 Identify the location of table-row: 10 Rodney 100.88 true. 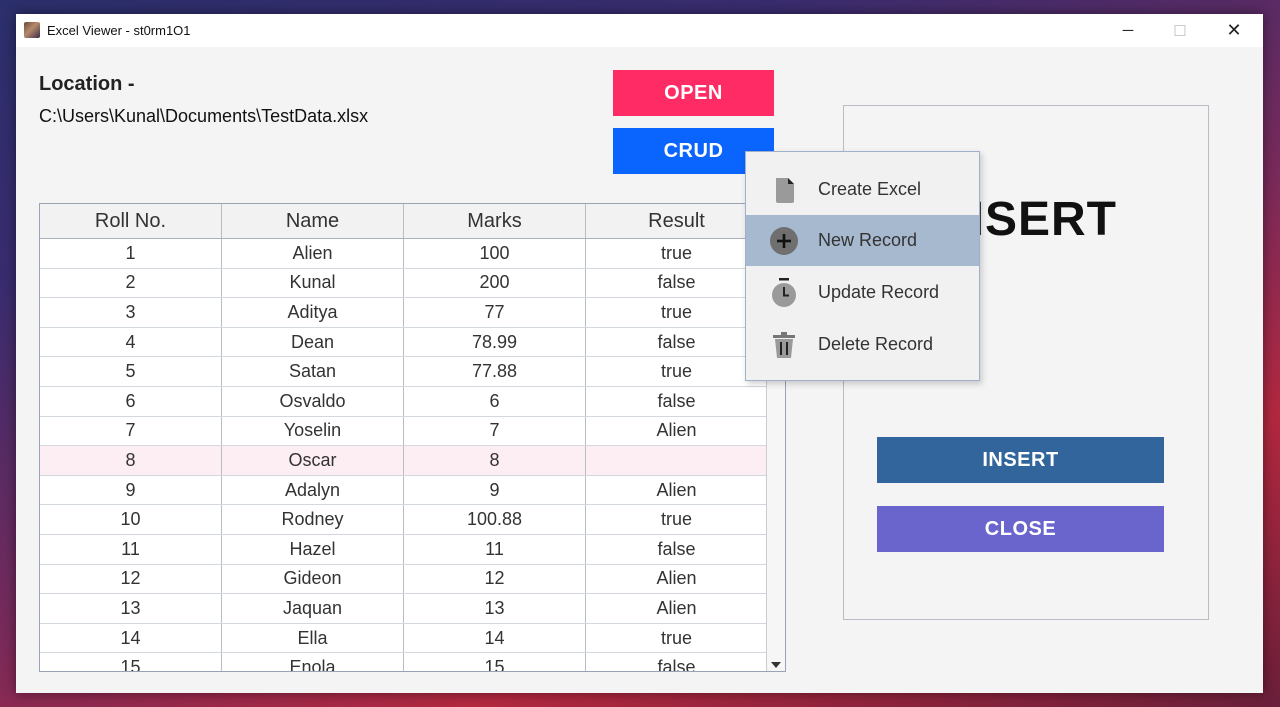
(412, 520).